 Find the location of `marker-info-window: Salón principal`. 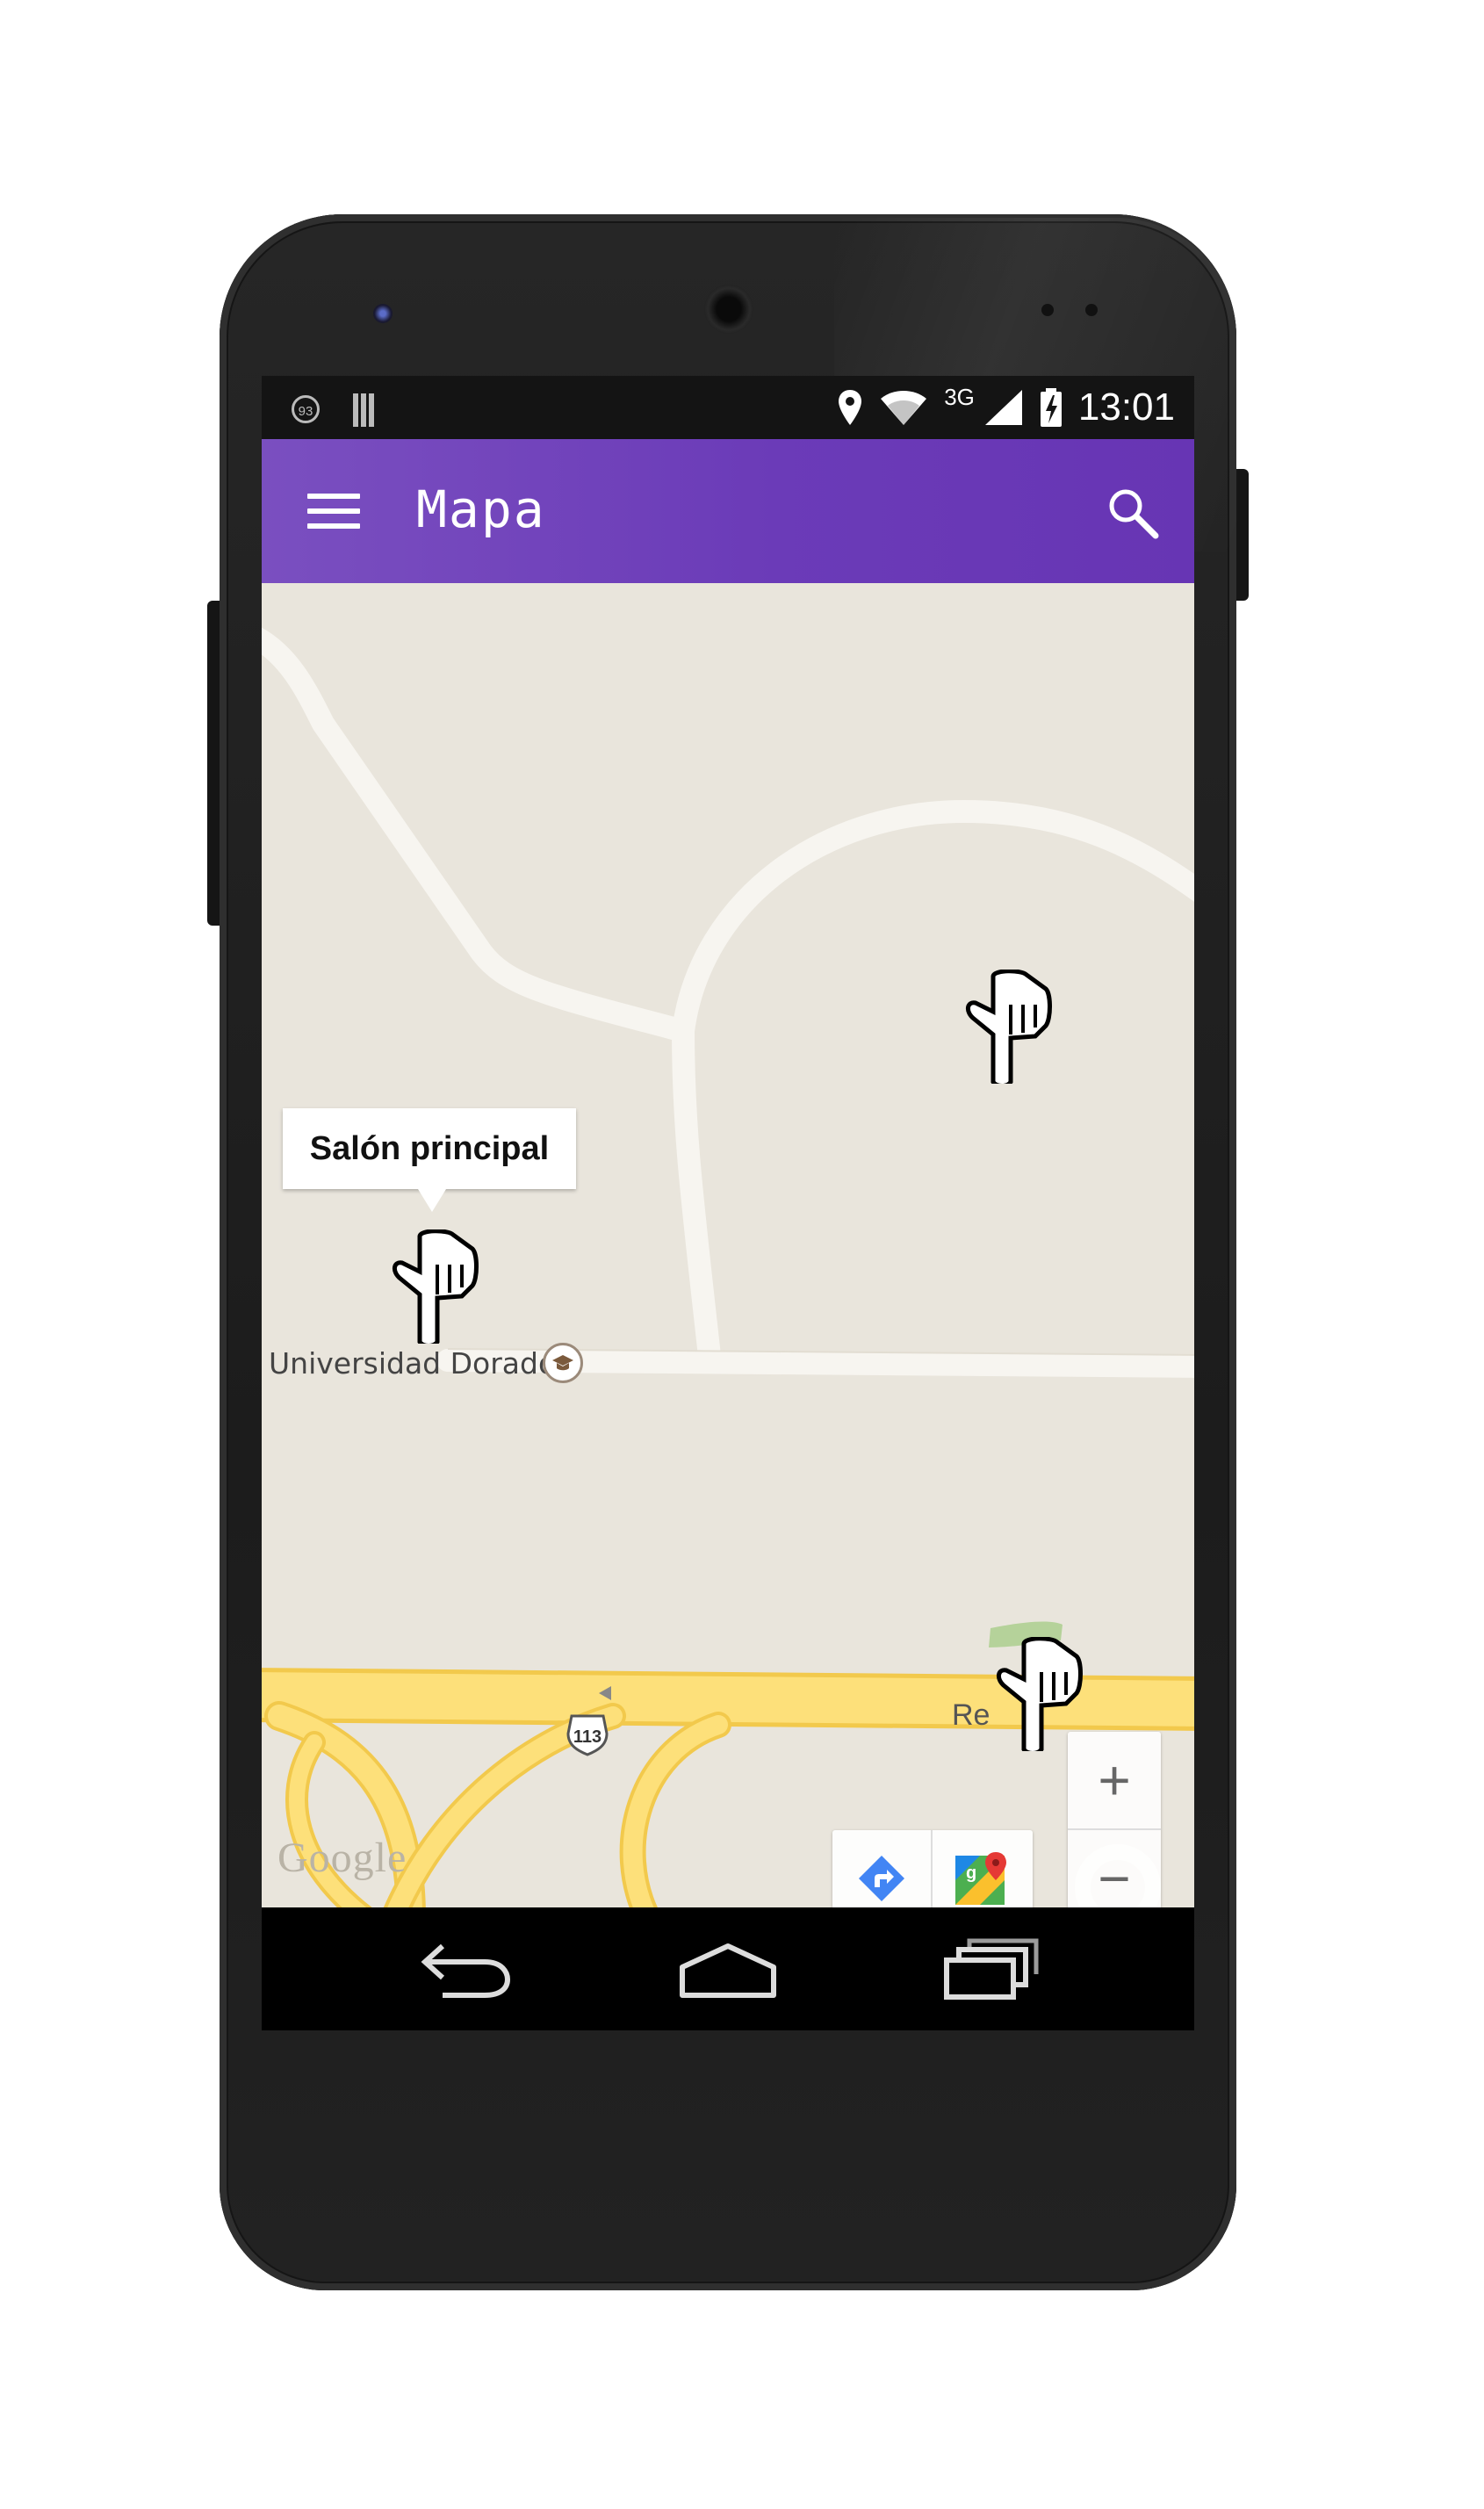

marker-info-window: Salón principal is located at coordinates (429, 1148).